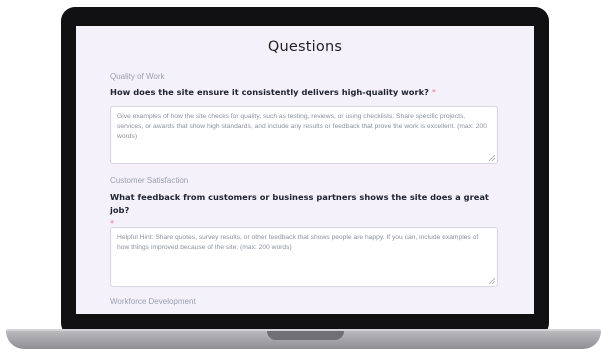  Describe the element at coordinates (305, 47) in the screenshot. I see `page-title: Questions` at that location.